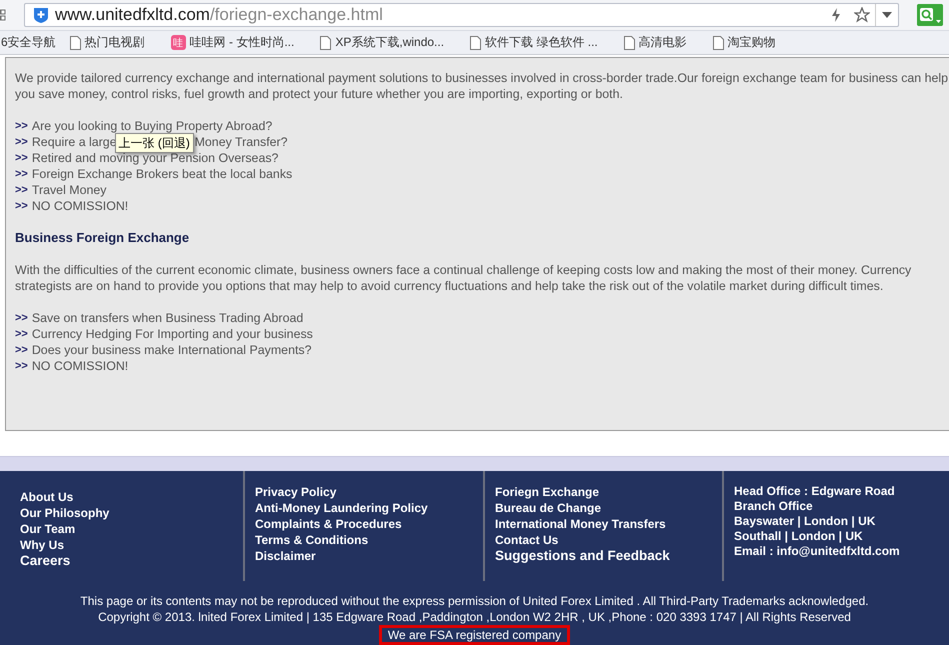 The width and height of the screenshot is (949, 645). Describe the element at coordinates (463, 278) in the screenshot. I see `body-paragraph: With the difficulties of the current economic climate, business owners face a continual challenge of keeping costs low and making the most of their money. Currency strategists are on hand to provide you options that may help to avoid currency fluctuations and help take the risk out of the volatile market during difficult times.` at that location.